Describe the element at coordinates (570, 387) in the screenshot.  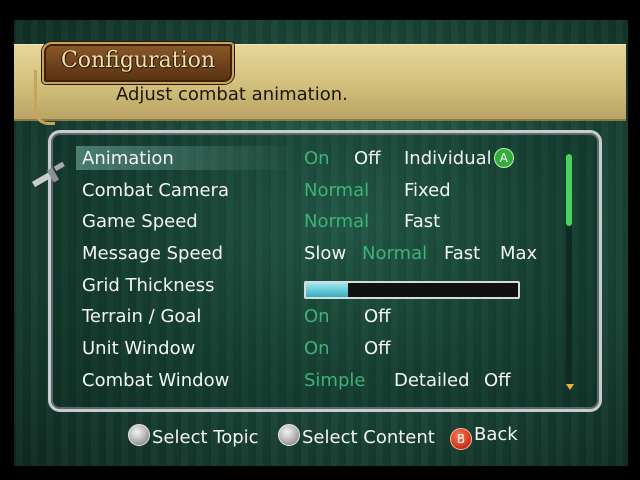
I see `scroll-down-arrow-icon` at that location.